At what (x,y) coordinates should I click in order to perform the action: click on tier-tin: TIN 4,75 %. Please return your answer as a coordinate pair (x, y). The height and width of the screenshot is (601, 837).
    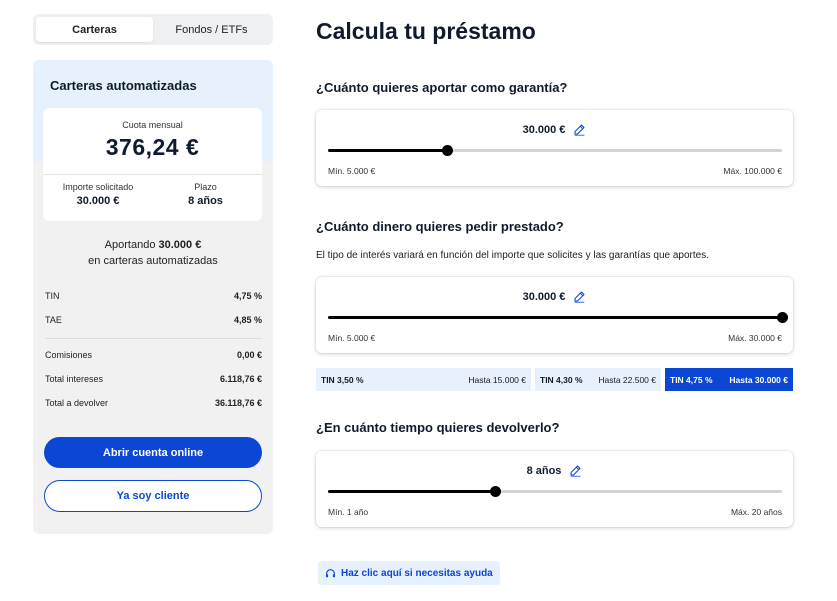
    Looking at the image, I should click on (691, 379).